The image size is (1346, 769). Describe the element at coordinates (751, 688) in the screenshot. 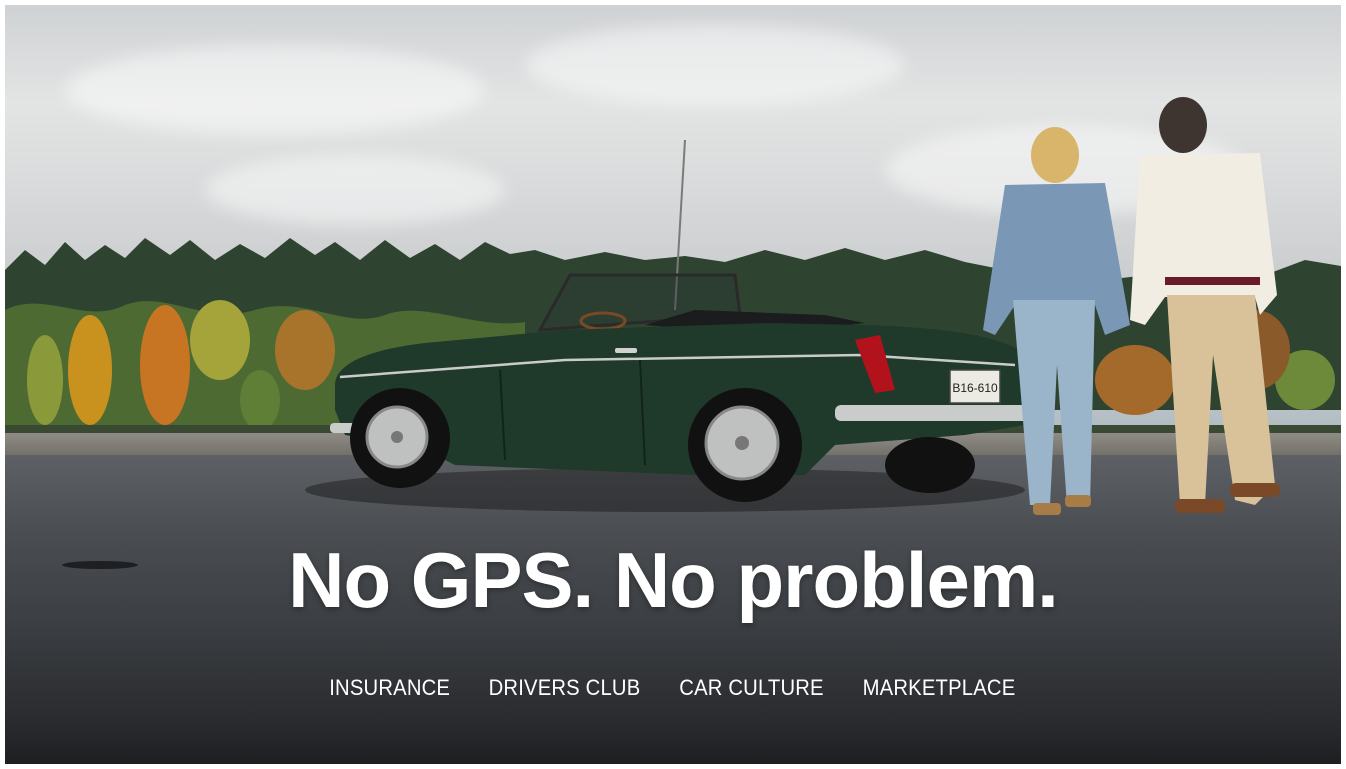

I see `nav-link-car-culture: CAR CULTURE` at that location.